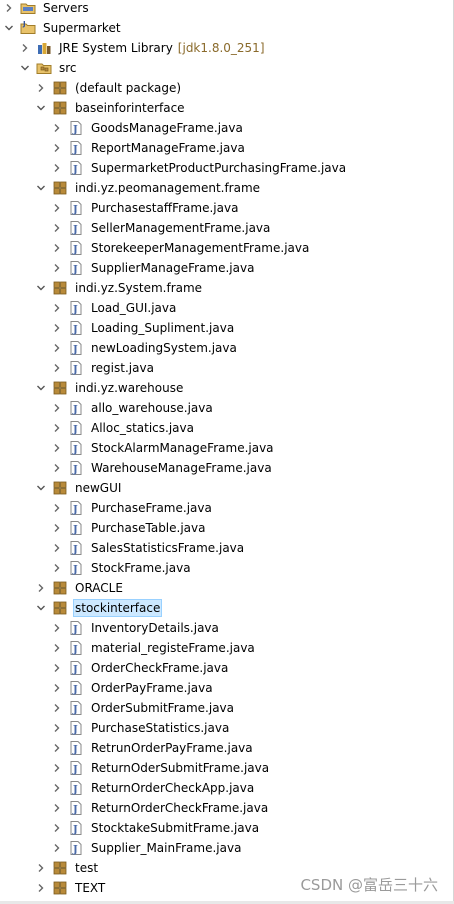  Describe the element at coordinates (67, 868) in the screenshot. I see `tree-item: test` at that location.